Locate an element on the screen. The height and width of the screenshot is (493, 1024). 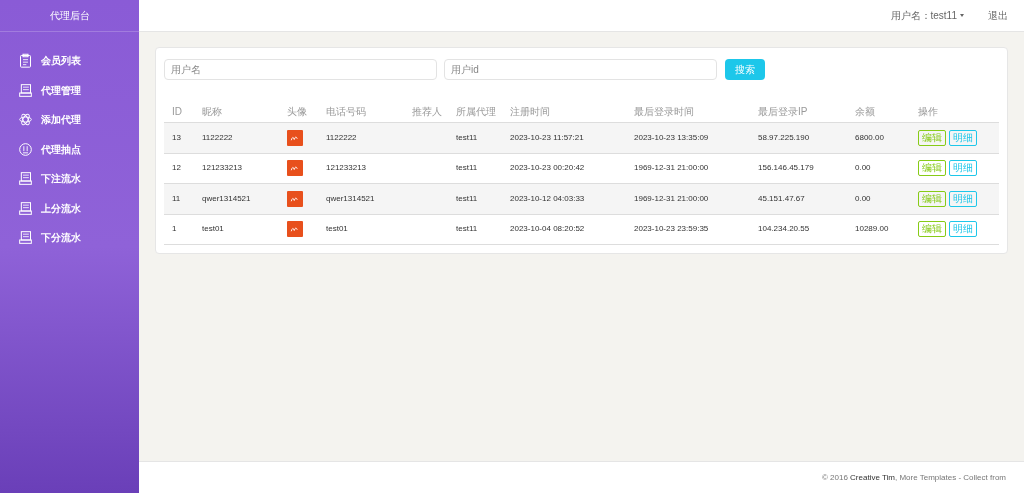
column-header: 余额 is located at coordinates (878, 113).